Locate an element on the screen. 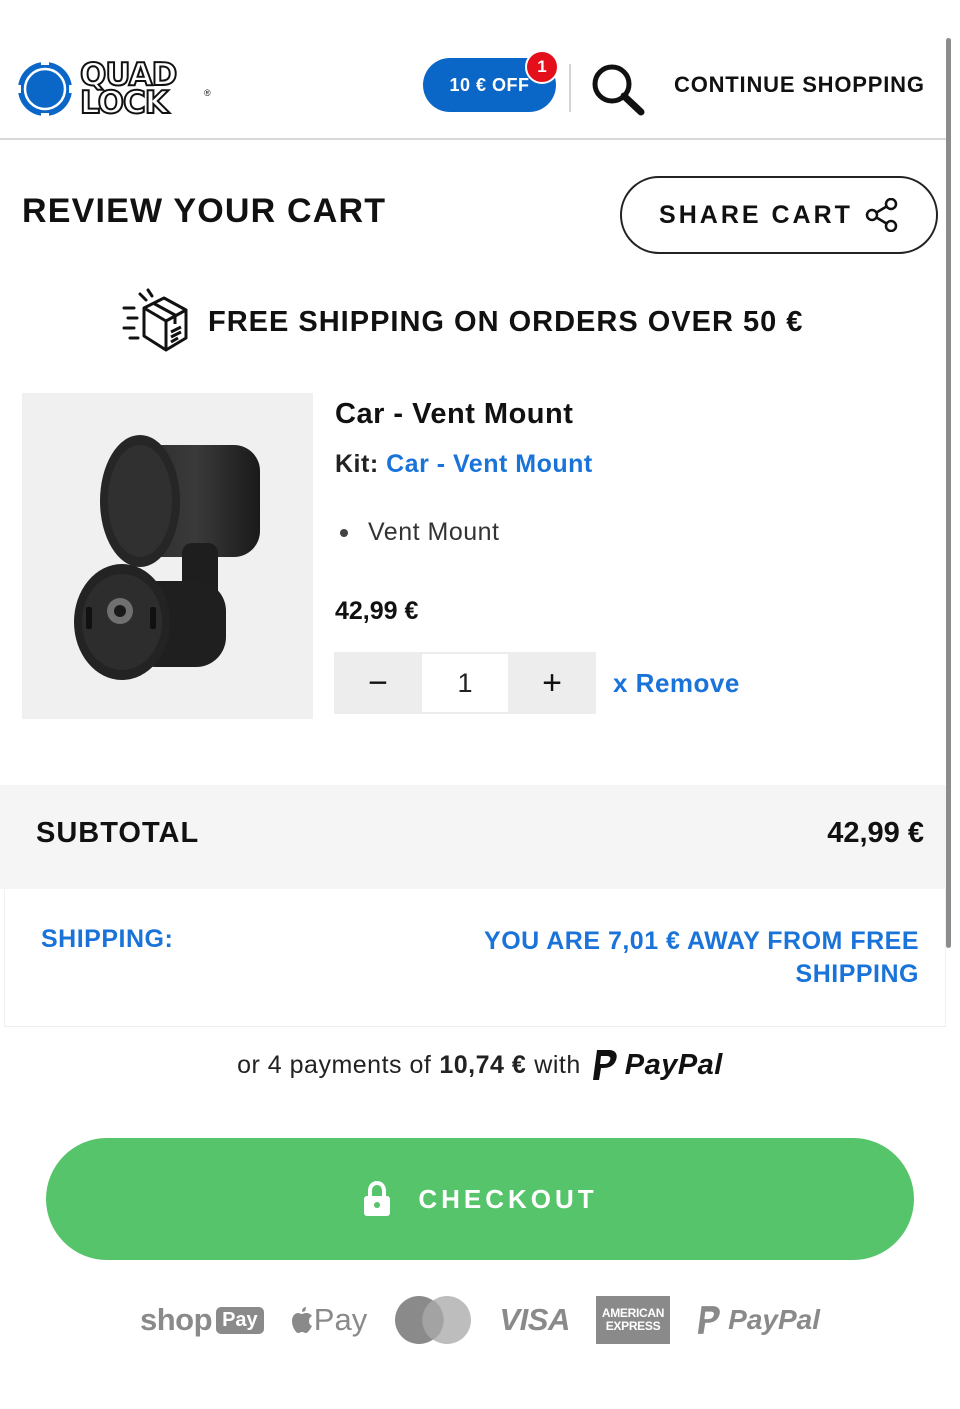 This screenshot has height=1409, width=960. lock-icon is located at coordinates (377, 1198).